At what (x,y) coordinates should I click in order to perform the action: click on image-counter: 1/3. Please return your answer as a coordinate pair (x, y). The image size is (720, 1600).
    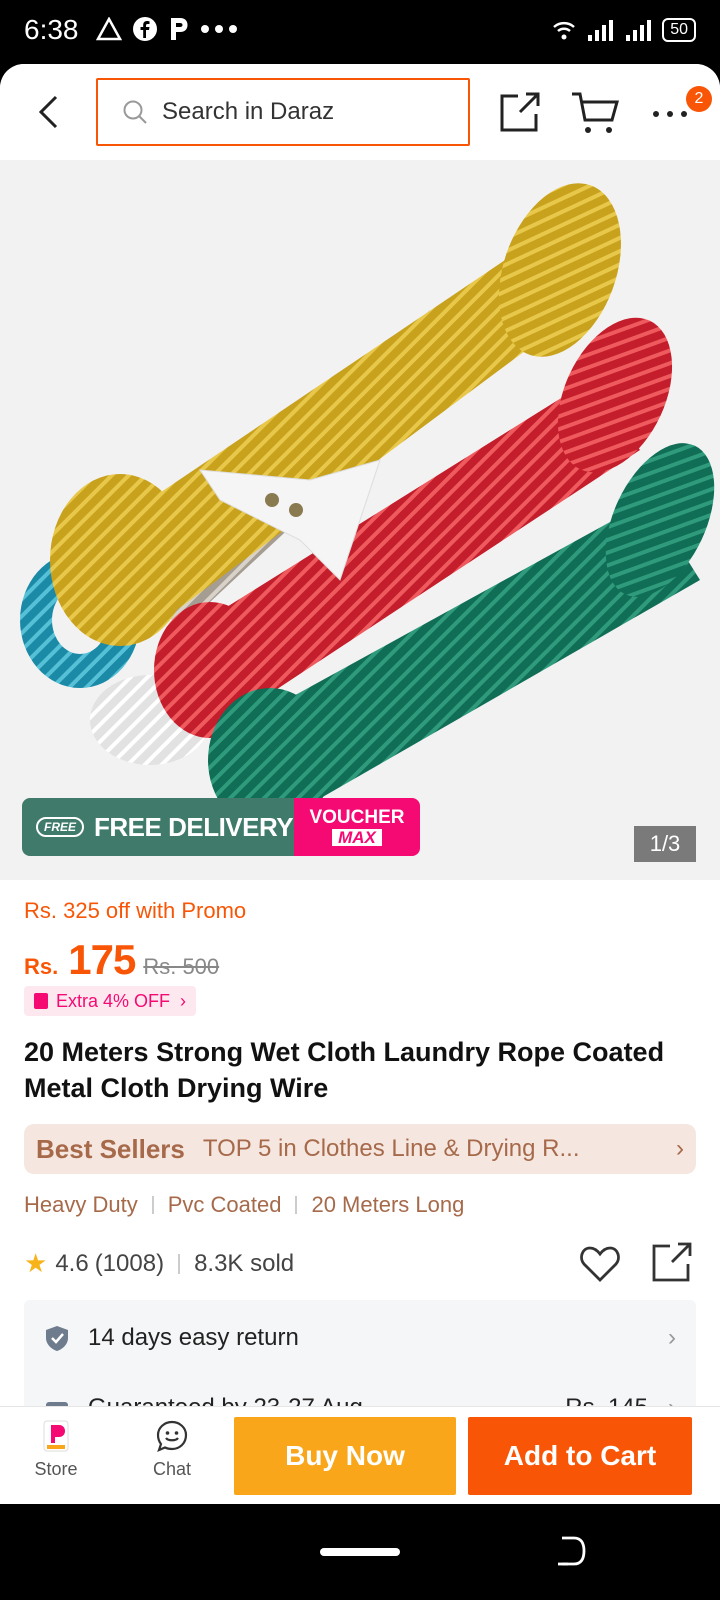
    Looking at the image, I should click on (665, 844).